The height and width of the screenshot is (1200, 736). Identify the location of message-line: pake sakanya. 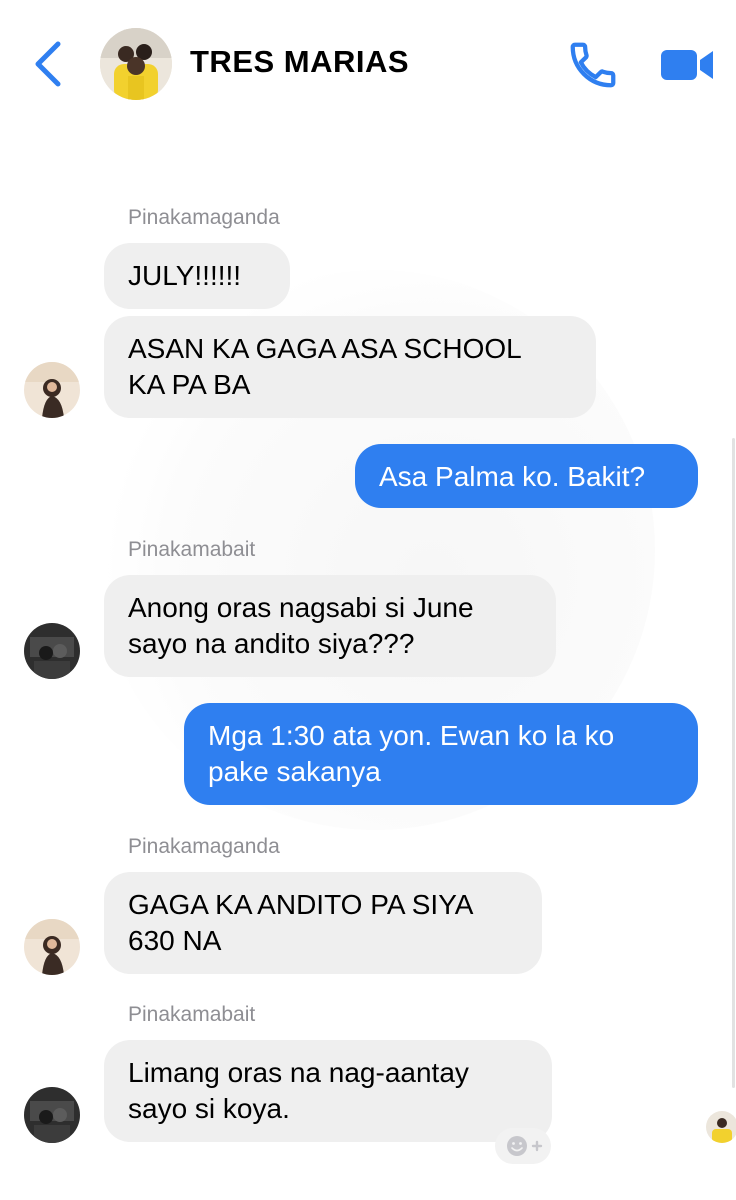
(294, 771).